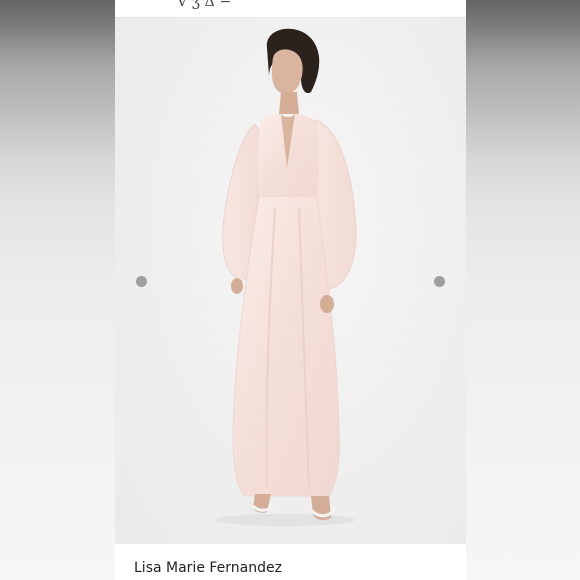  I want to click on previous-image-button, so click(141, 281).